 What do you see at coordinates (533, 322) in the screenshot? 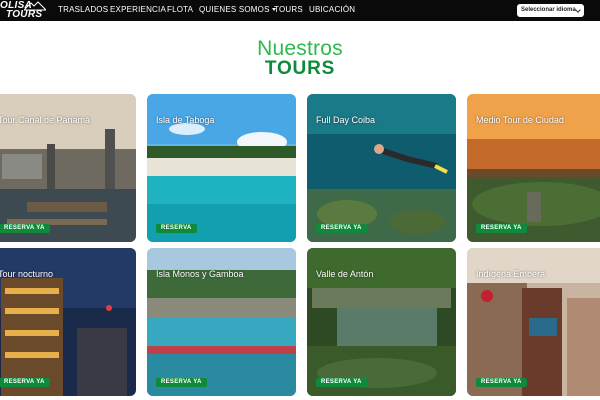
I see `tour-card-indigena-embera: Indígena Emberá RESERVA YA` at bounding box center [533, 322].